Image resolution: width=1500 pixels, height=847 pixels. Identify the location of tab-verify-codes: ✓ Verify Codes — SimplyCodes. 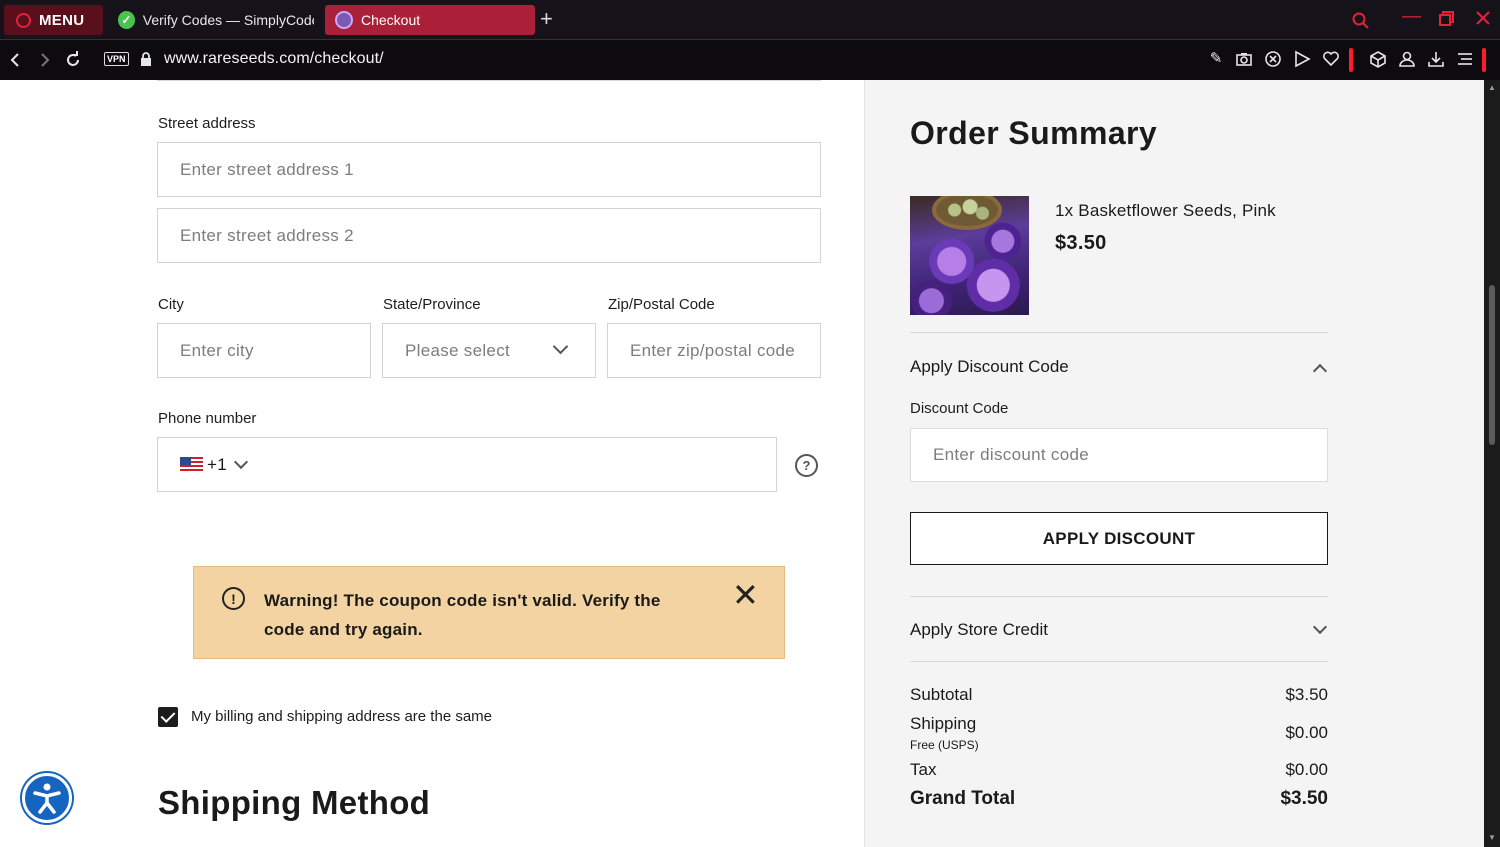
(211, 20).